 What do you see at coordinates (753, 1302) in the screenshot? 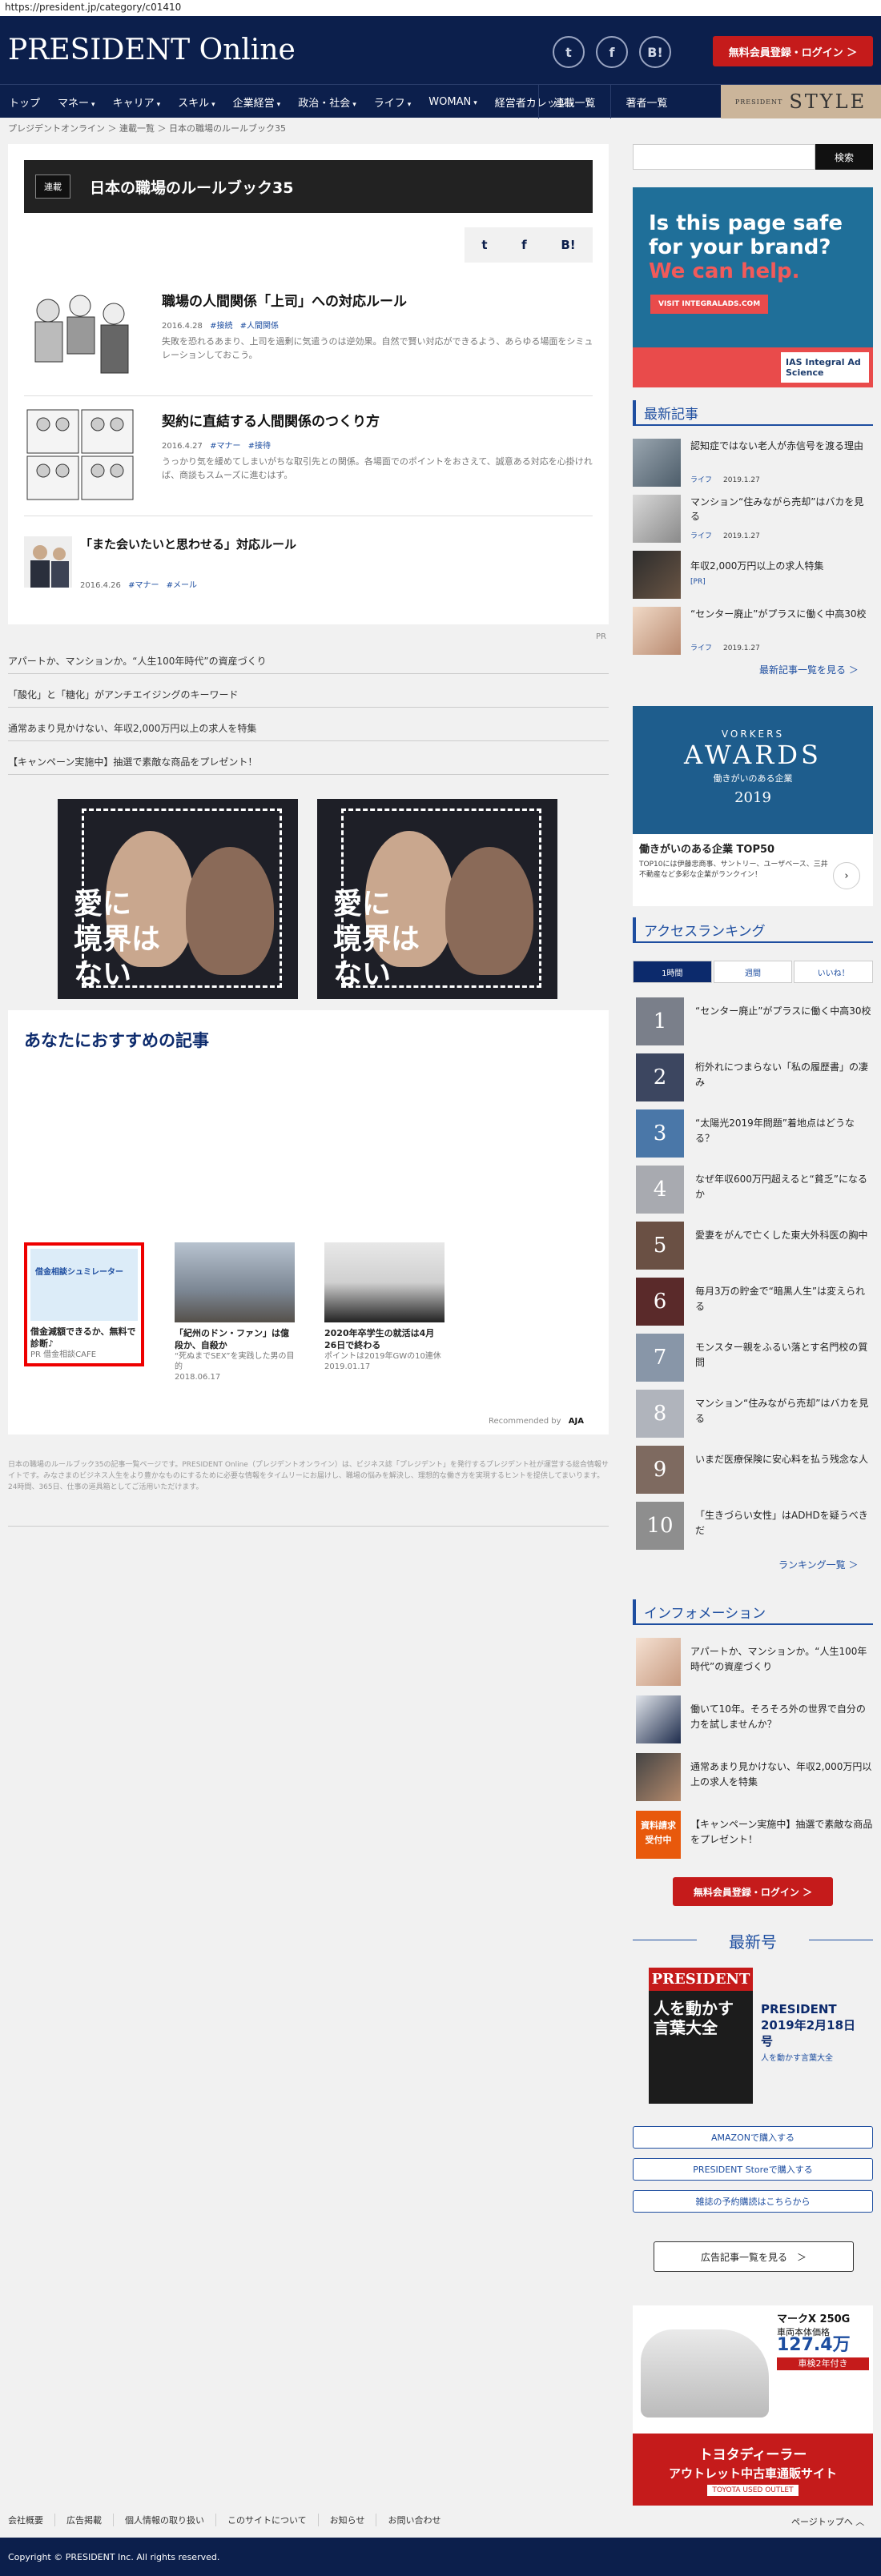
I see `ranking-item: 6 毎月3万の貯金で“暗黒人生”は変えられる` at bounding box center [753, 1302].